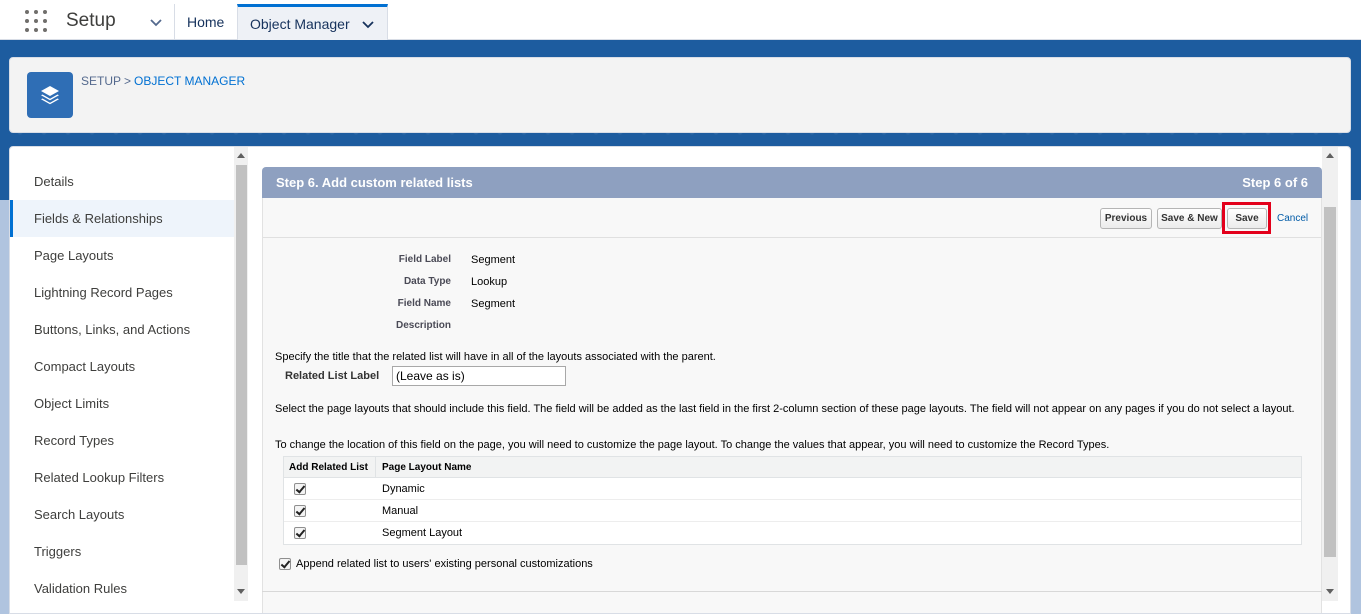 The height and width of the screenshot is (614, 1361). Describe the element at coordinates (479, 376) in the screenshot. I see `related-list-label-input` at that location.